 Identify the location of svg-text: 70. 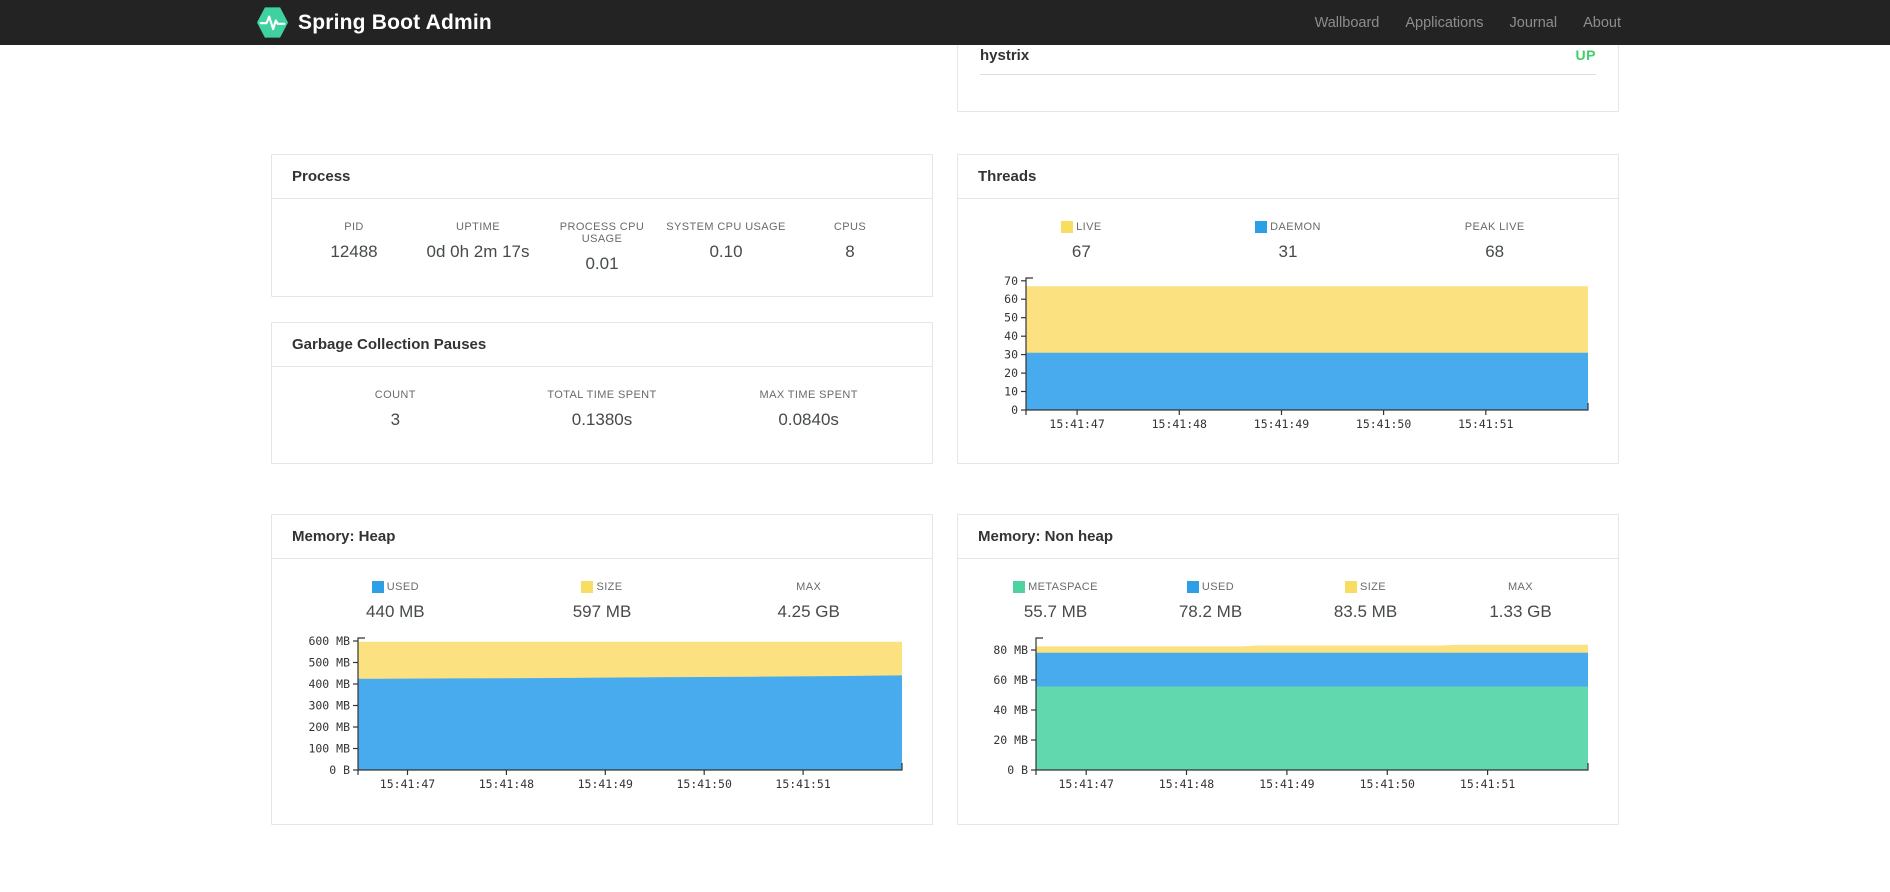
(1011, 281).